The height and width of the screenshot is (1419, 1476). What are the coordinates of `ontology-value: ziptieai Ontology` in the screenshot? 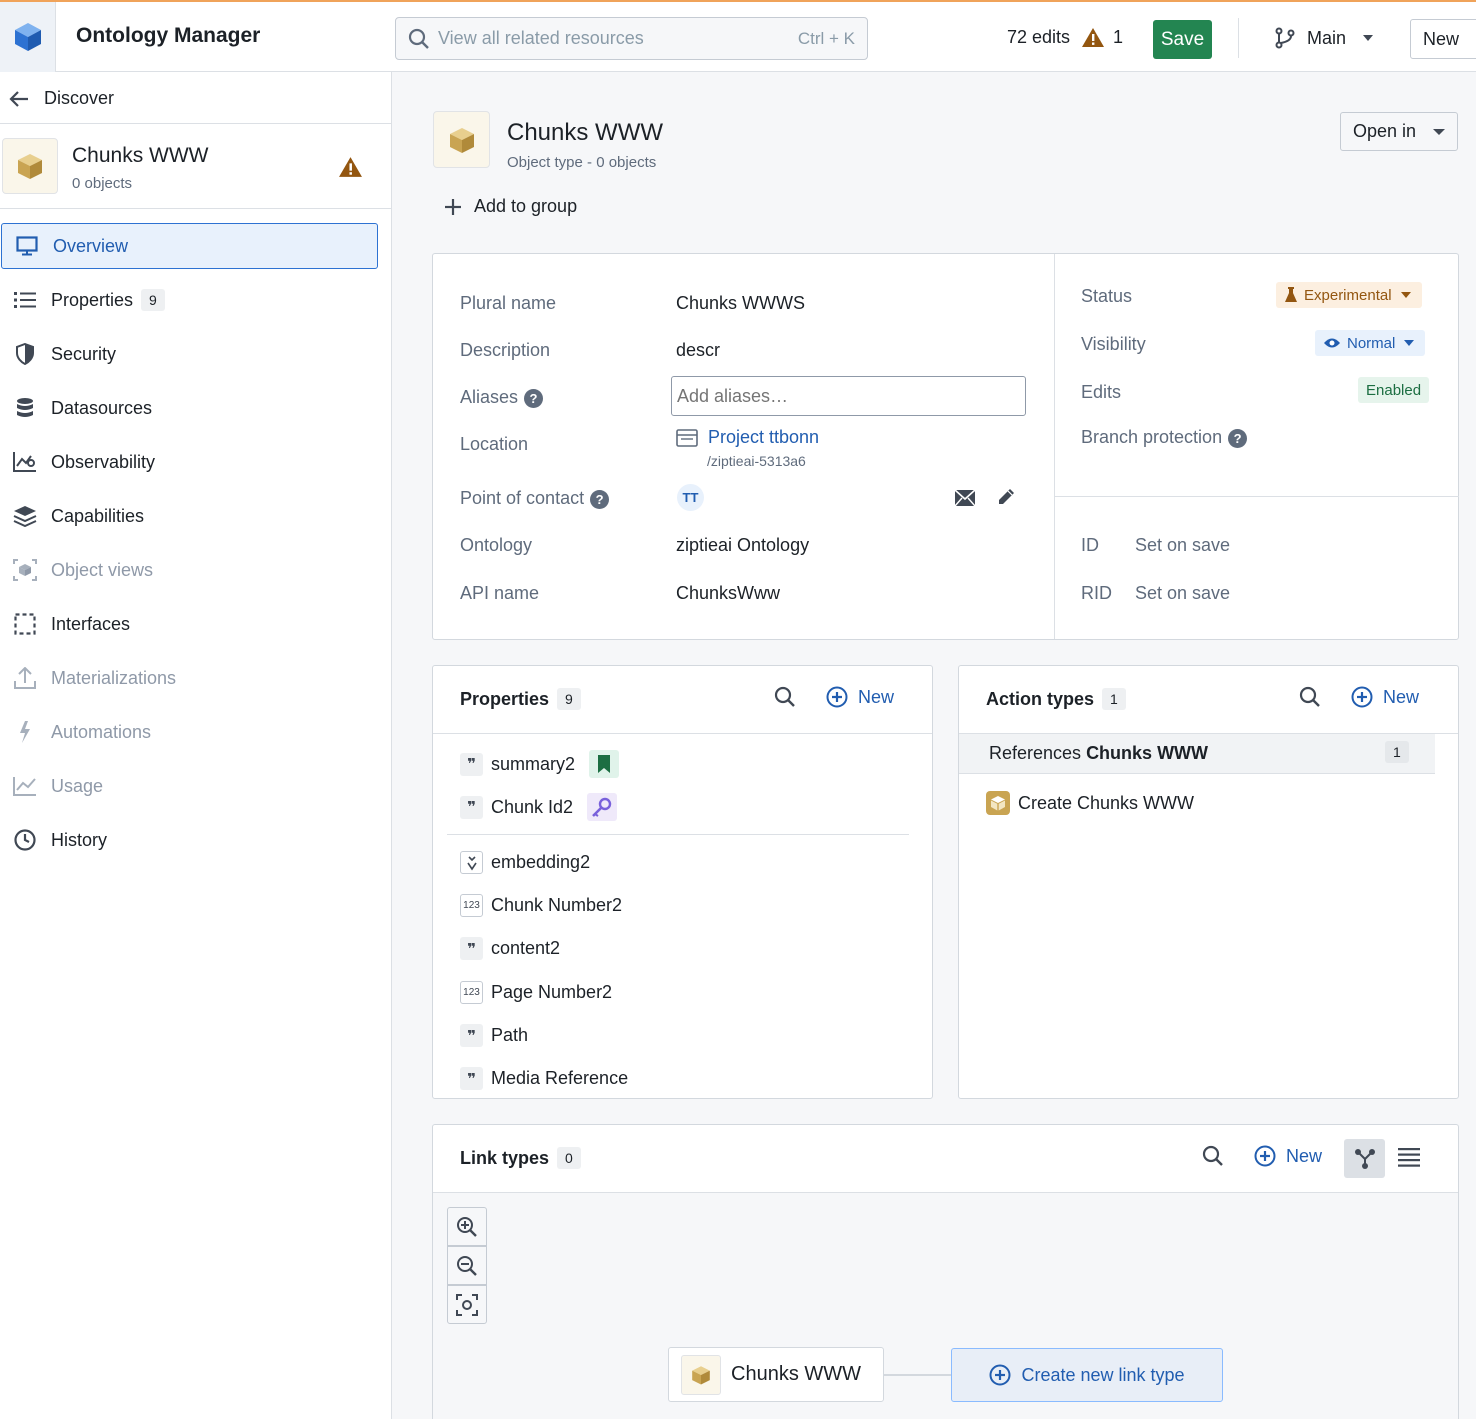 It's located at (743, 545).